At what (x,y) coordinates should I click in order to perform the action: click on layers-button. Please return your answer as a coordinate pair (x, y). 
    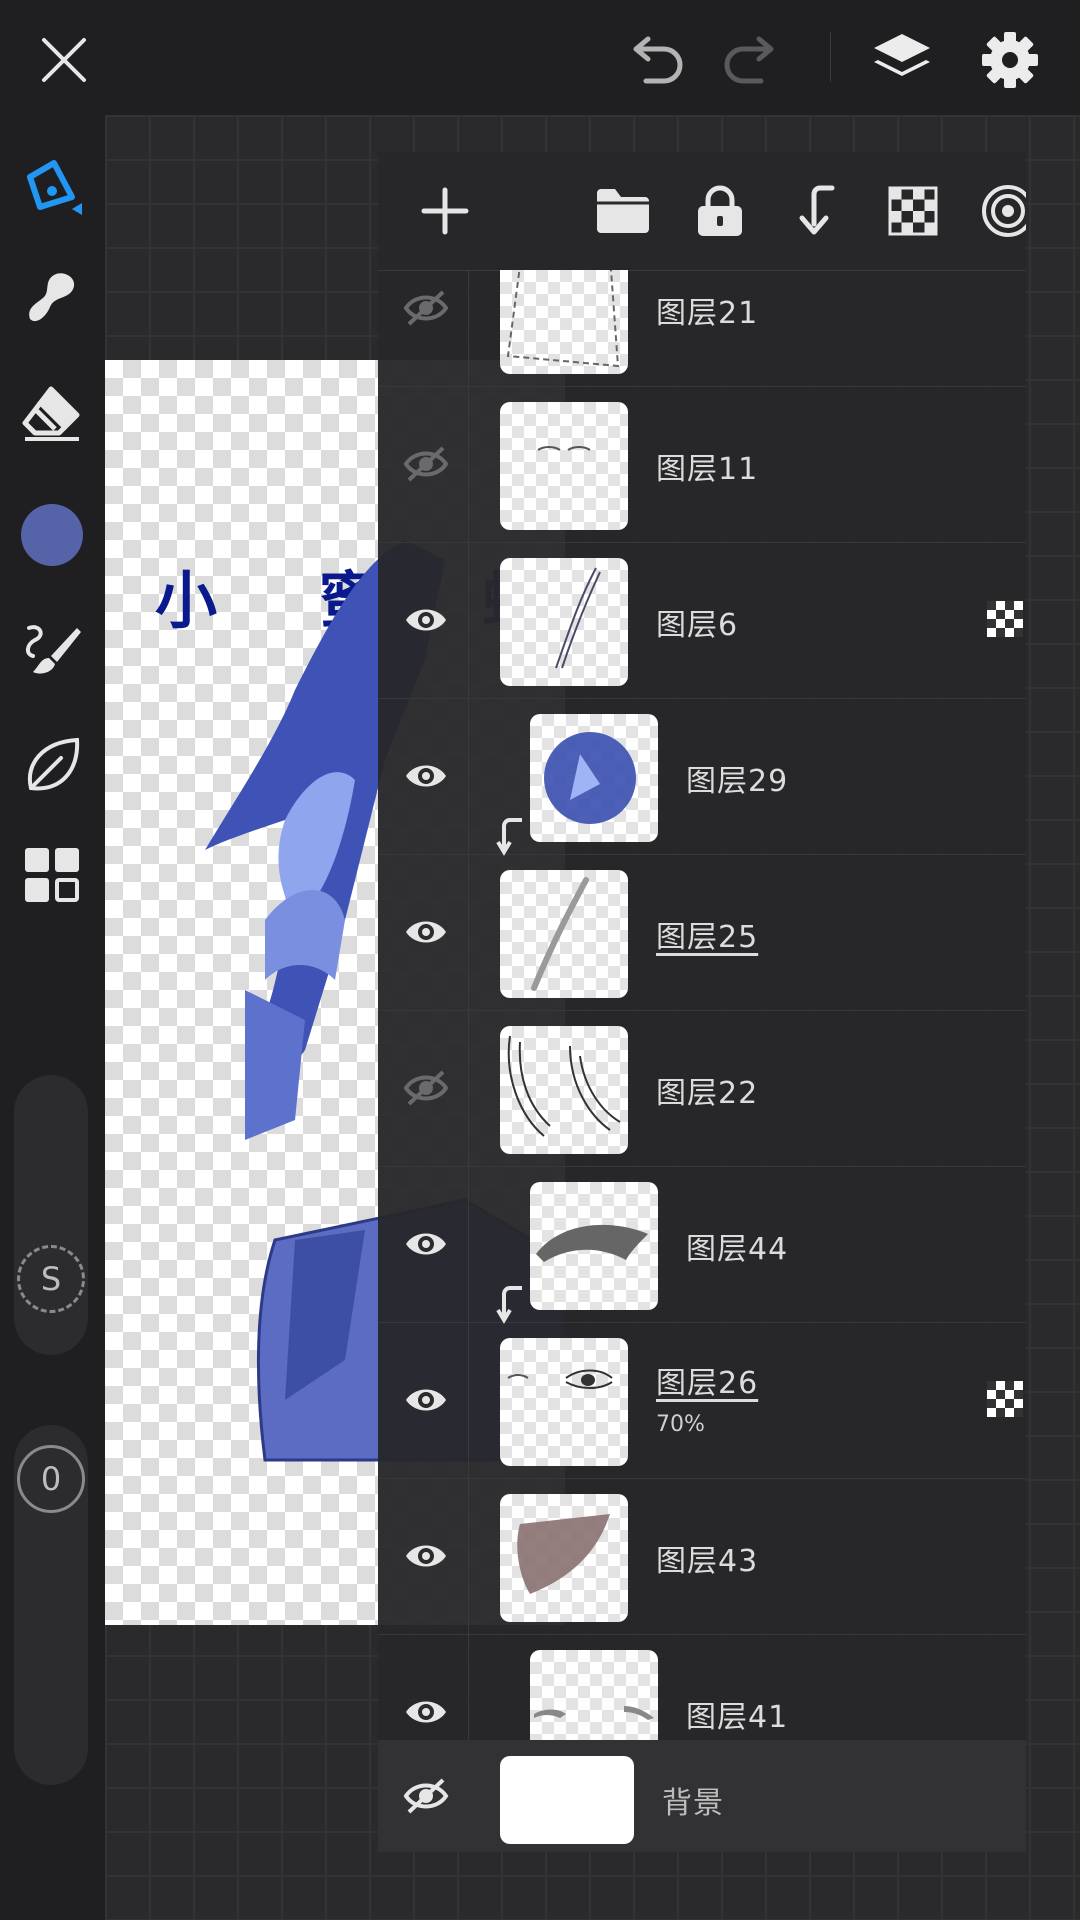
    Looking at the image, I should click on (902, 60).